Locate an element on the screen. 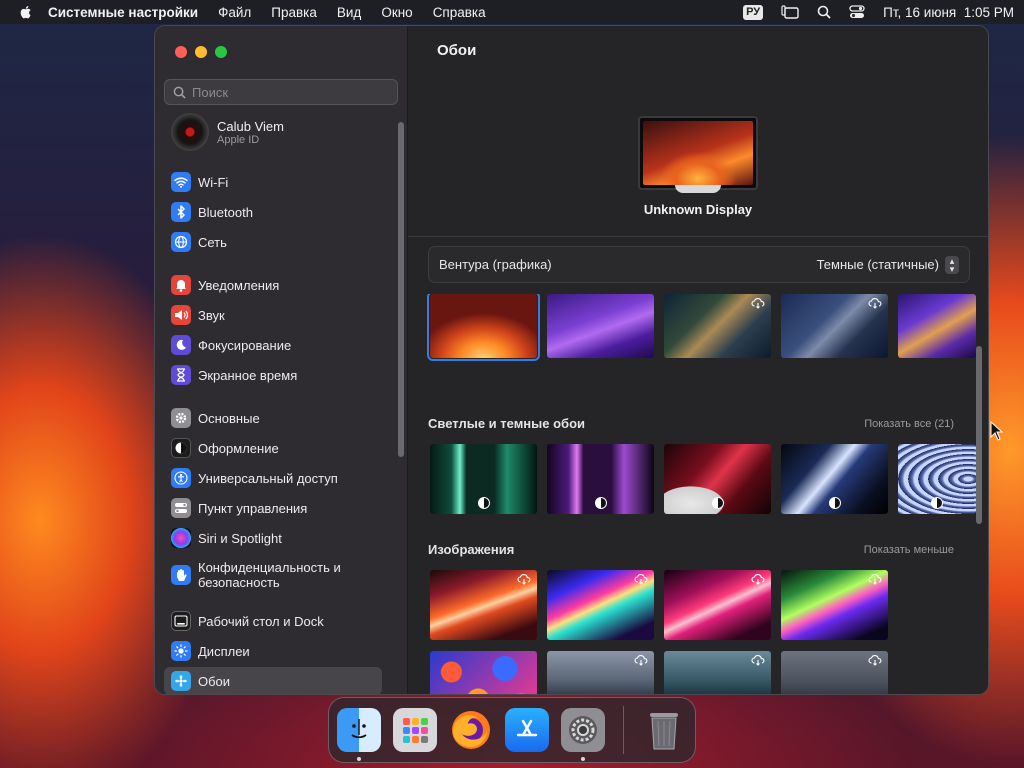  wallpaper-style-popup: Темные (статичные) ▴ ▾ is located at coordinates (887, 264).